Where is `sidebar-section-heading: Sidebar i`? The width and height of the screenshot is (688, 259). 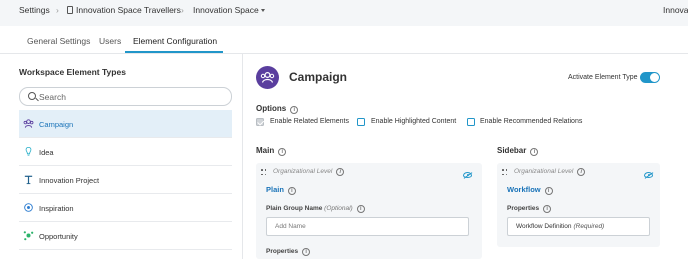
sidebar-section-heading: Sidebar i is located at coordinates (518, 151).